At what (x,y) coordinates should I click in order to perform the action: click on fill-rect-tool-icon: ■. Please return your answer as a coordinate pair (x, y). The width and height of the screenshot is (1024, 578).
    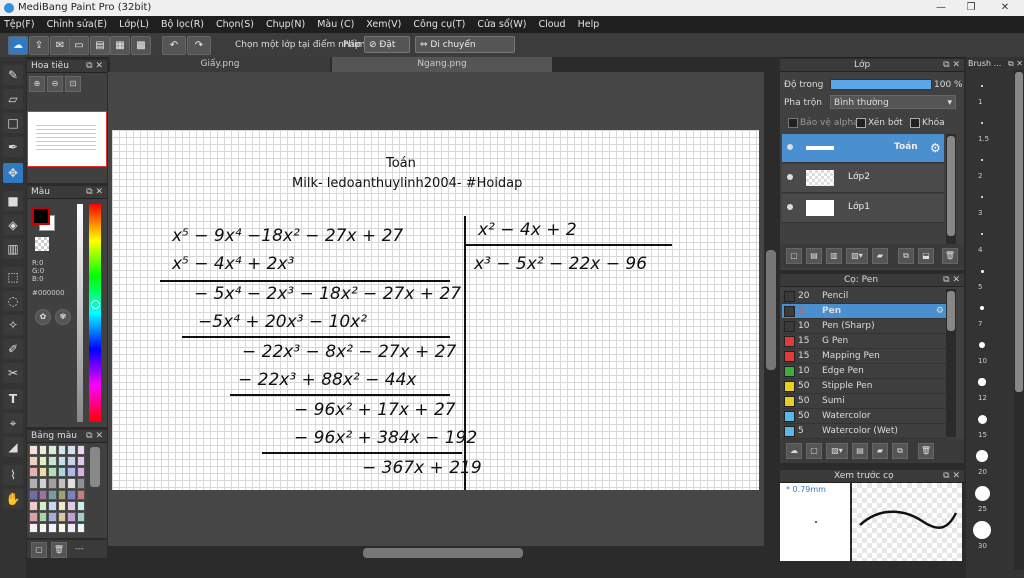
    Looking at the image, I should click on (13, 201).